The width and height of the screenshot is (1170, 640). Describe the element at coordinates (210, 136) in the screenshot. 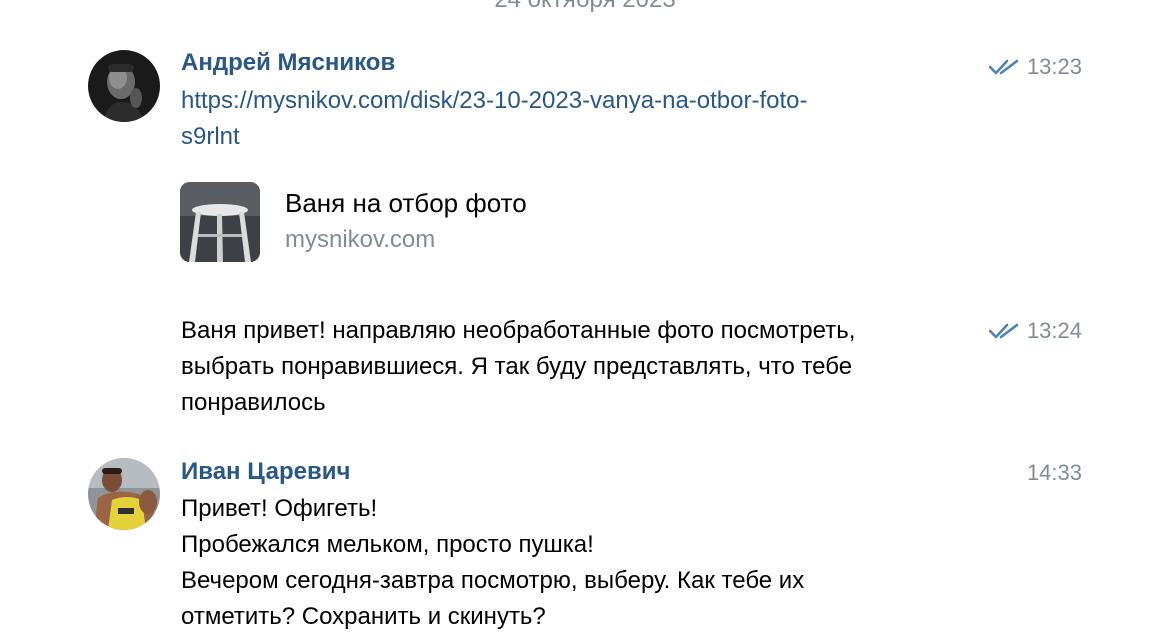

I see `link-line: s9rlnt` at that location.